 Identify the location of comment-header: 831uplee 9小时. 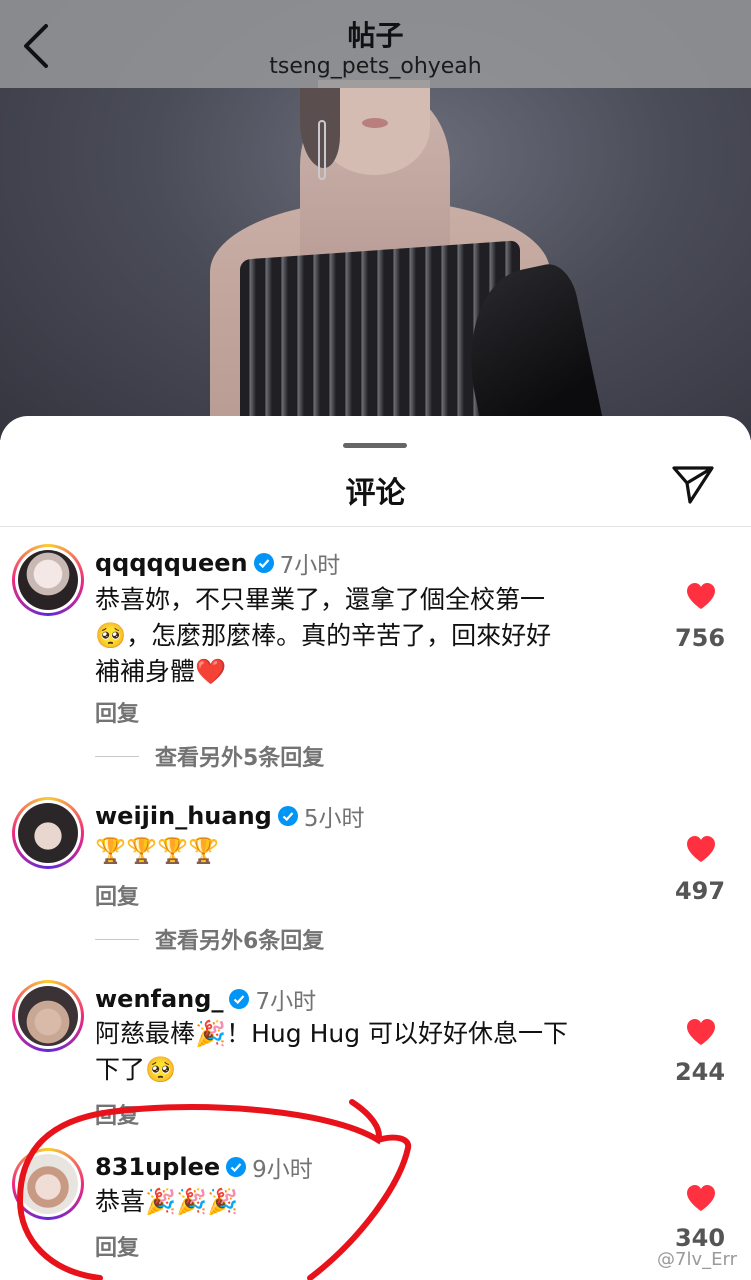
(204, 1167).